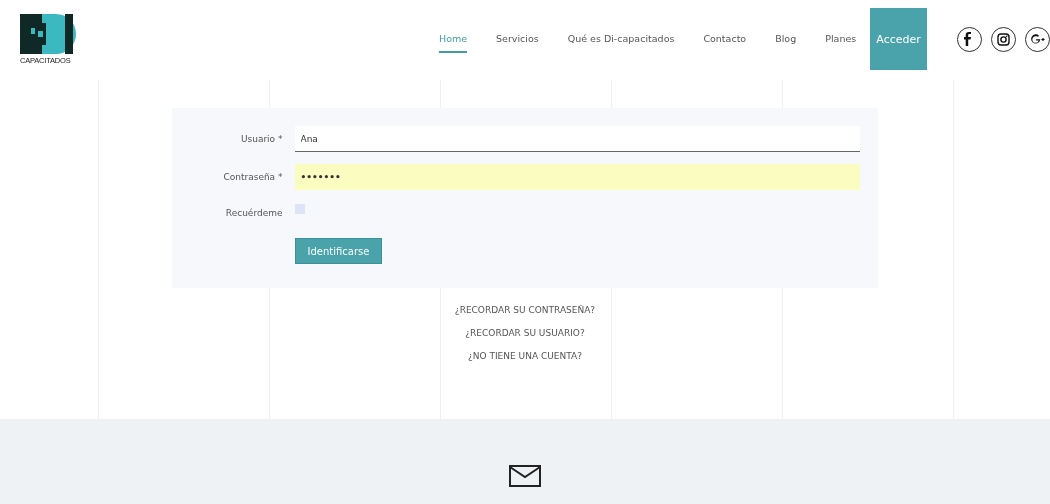  I want to click on nav-link: Servicios, so click(517, 43).